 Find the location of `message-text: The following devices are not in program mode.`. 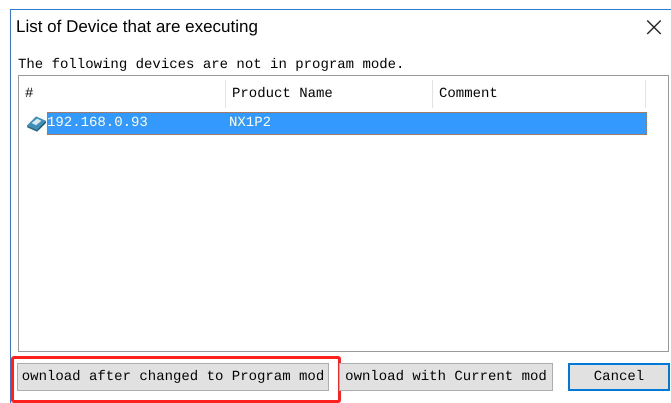

message-text: The following devices are not in program mode. is located at coordinates (212, 65).